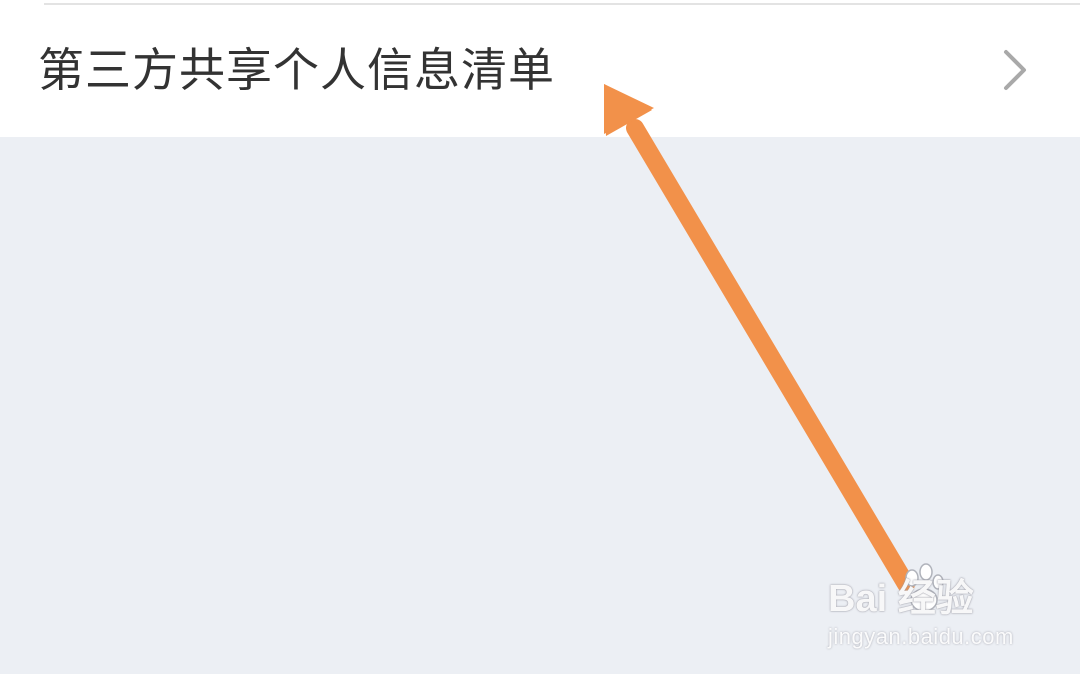  I want to click on chevron-right-icon, so click(1015, 70).